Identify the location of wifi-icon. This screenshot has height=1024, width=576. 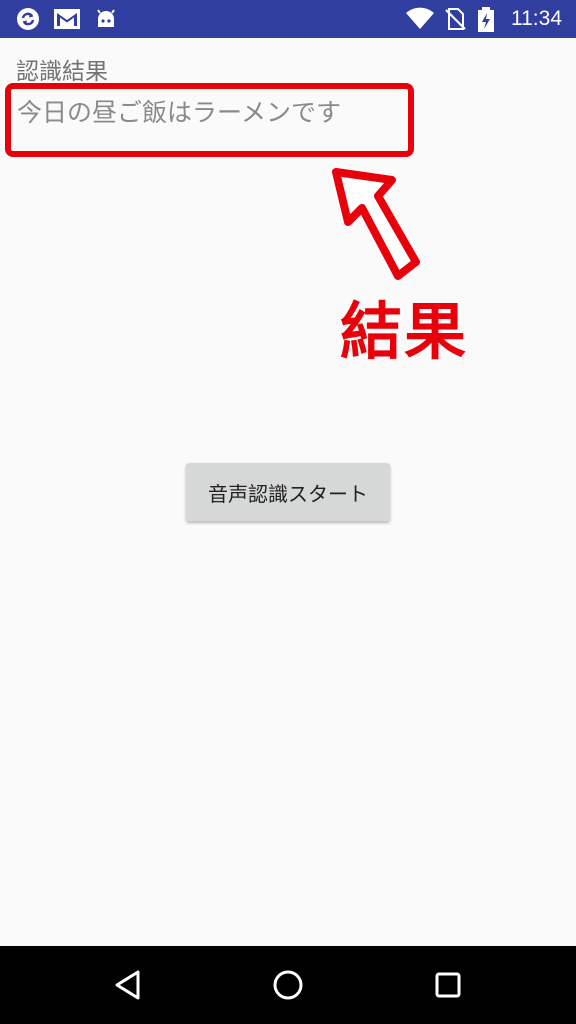
(420, 19).